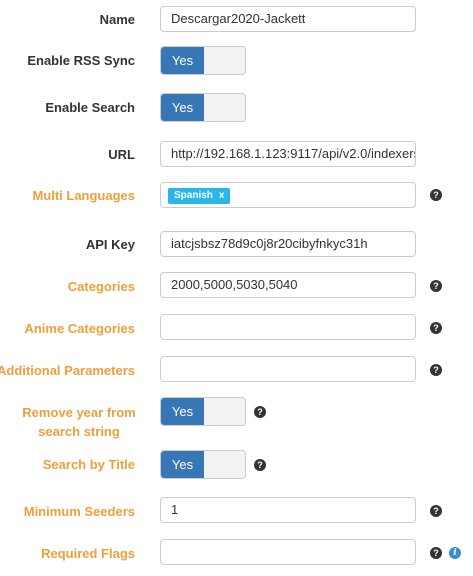 The image size is (473, 576). I want to click on minimum-seeders-input: 1, so click(288, 510).